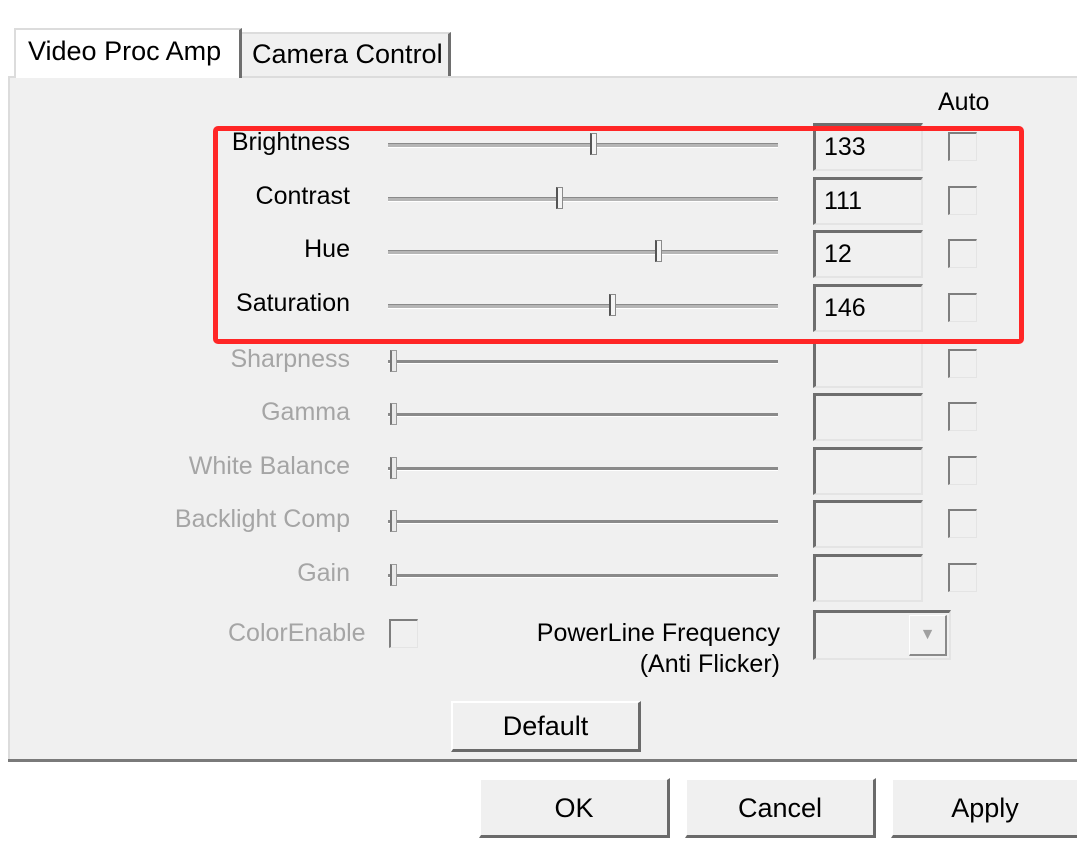  Describe the element at coordinates (290, 142) in the screenshot. I see `property-label: Brightness` at that location.